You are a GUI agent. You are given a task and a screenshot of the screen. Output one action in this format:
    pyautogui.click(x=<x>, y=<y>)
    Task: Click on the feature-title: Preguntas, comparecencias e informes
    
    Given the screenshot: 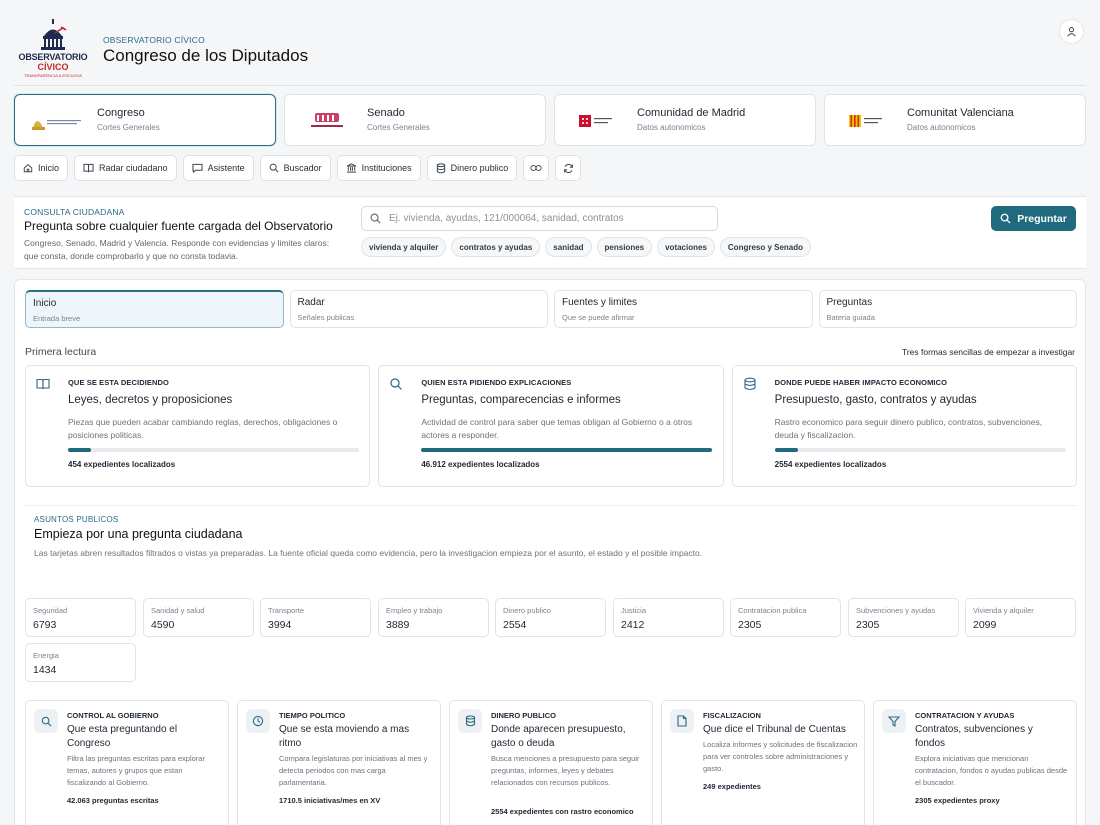 What is the action you would take?
    pyautogui.click(x=521, y=400)
    